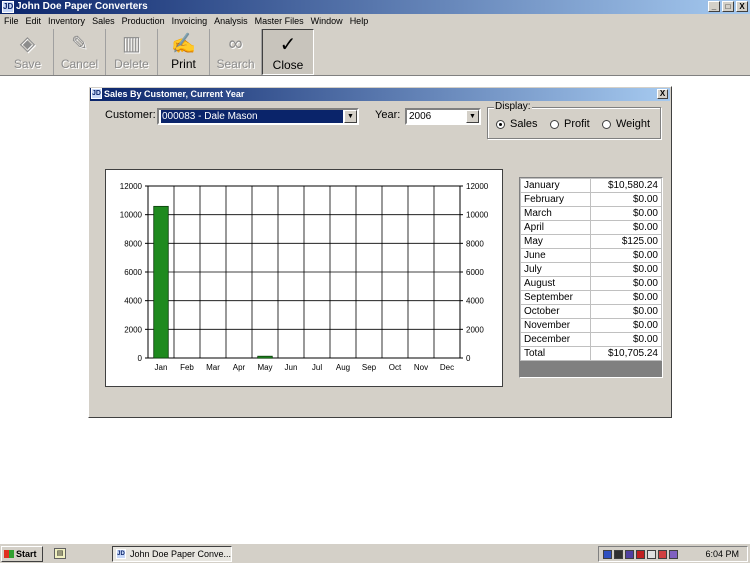 Image resolution: width=750 pixels, height=563 pixels. I want to click on system-tray: 6:04 PM, so click(673, 554).